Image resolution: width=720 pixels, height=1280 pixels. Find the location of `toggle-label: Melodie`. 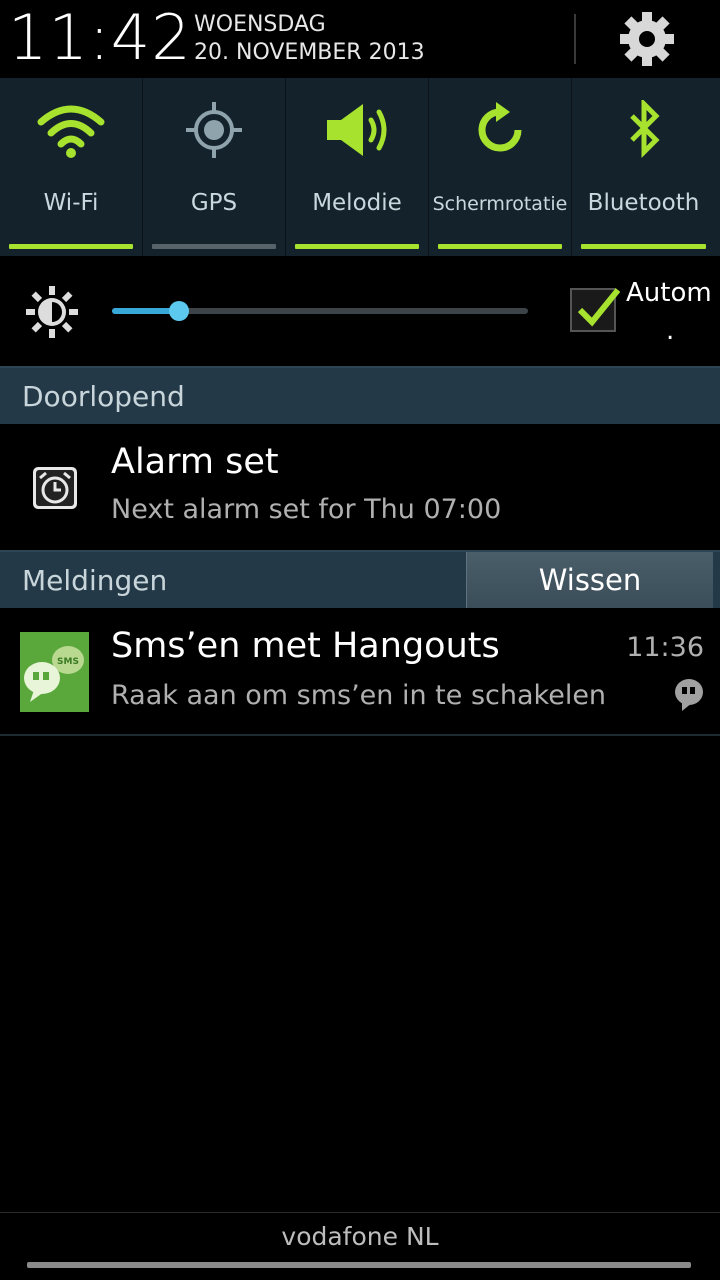

toggle-label: Melodie is located at coordinates (357, 203).